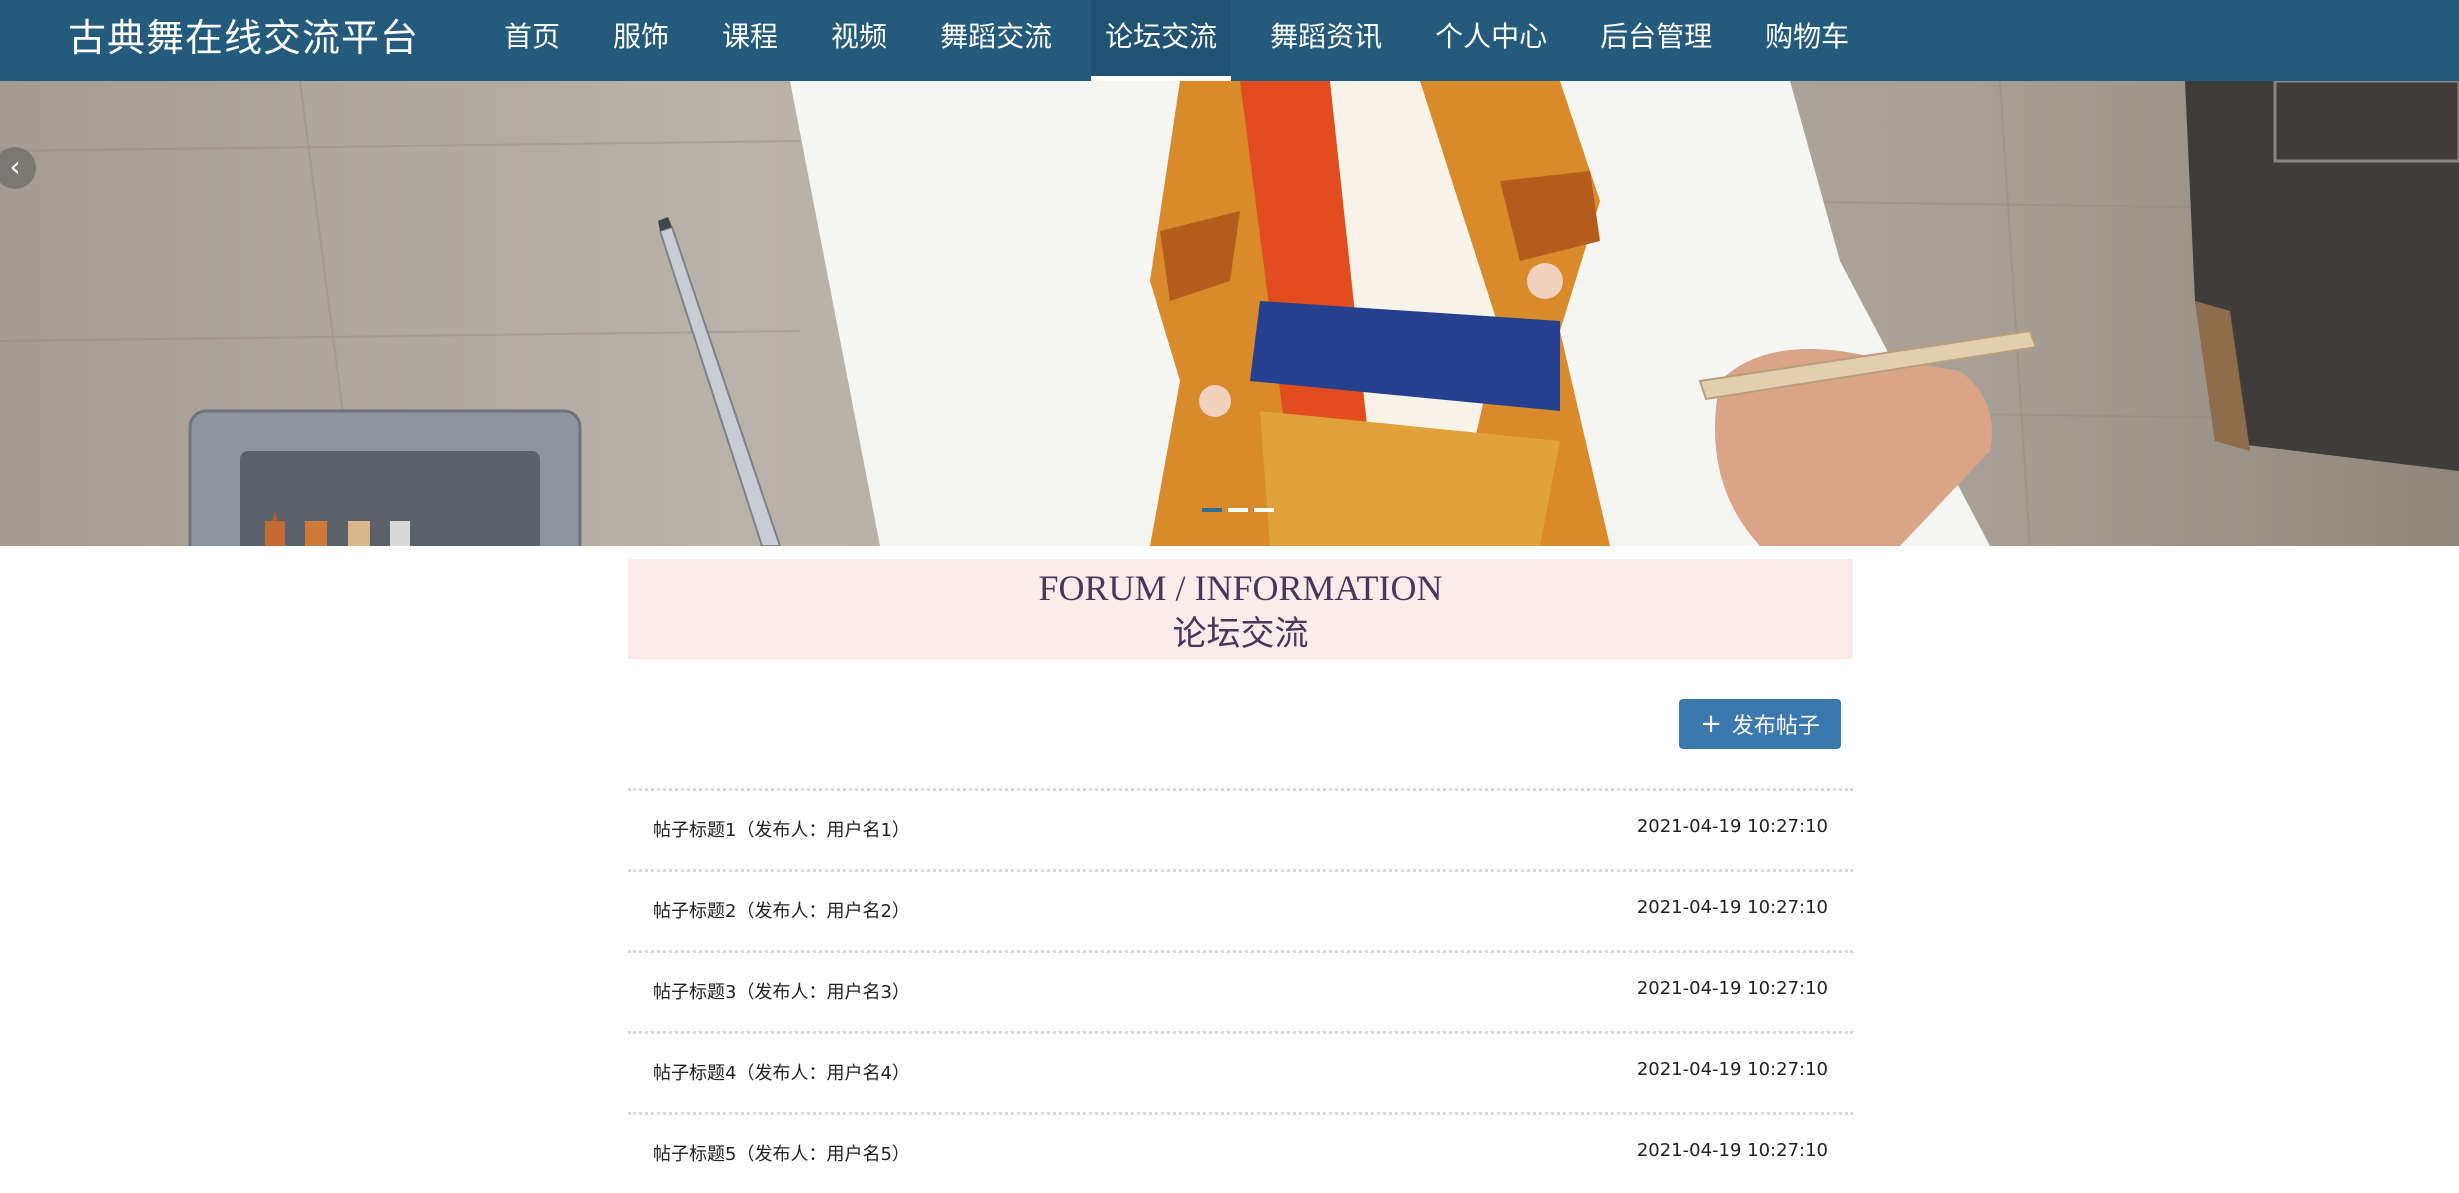 The width and height of the screenshot is (2459, 1193). Describe the element at coordinates (750, 38) in the screenshot. I see `nav-item-courses: 课程` at that location.